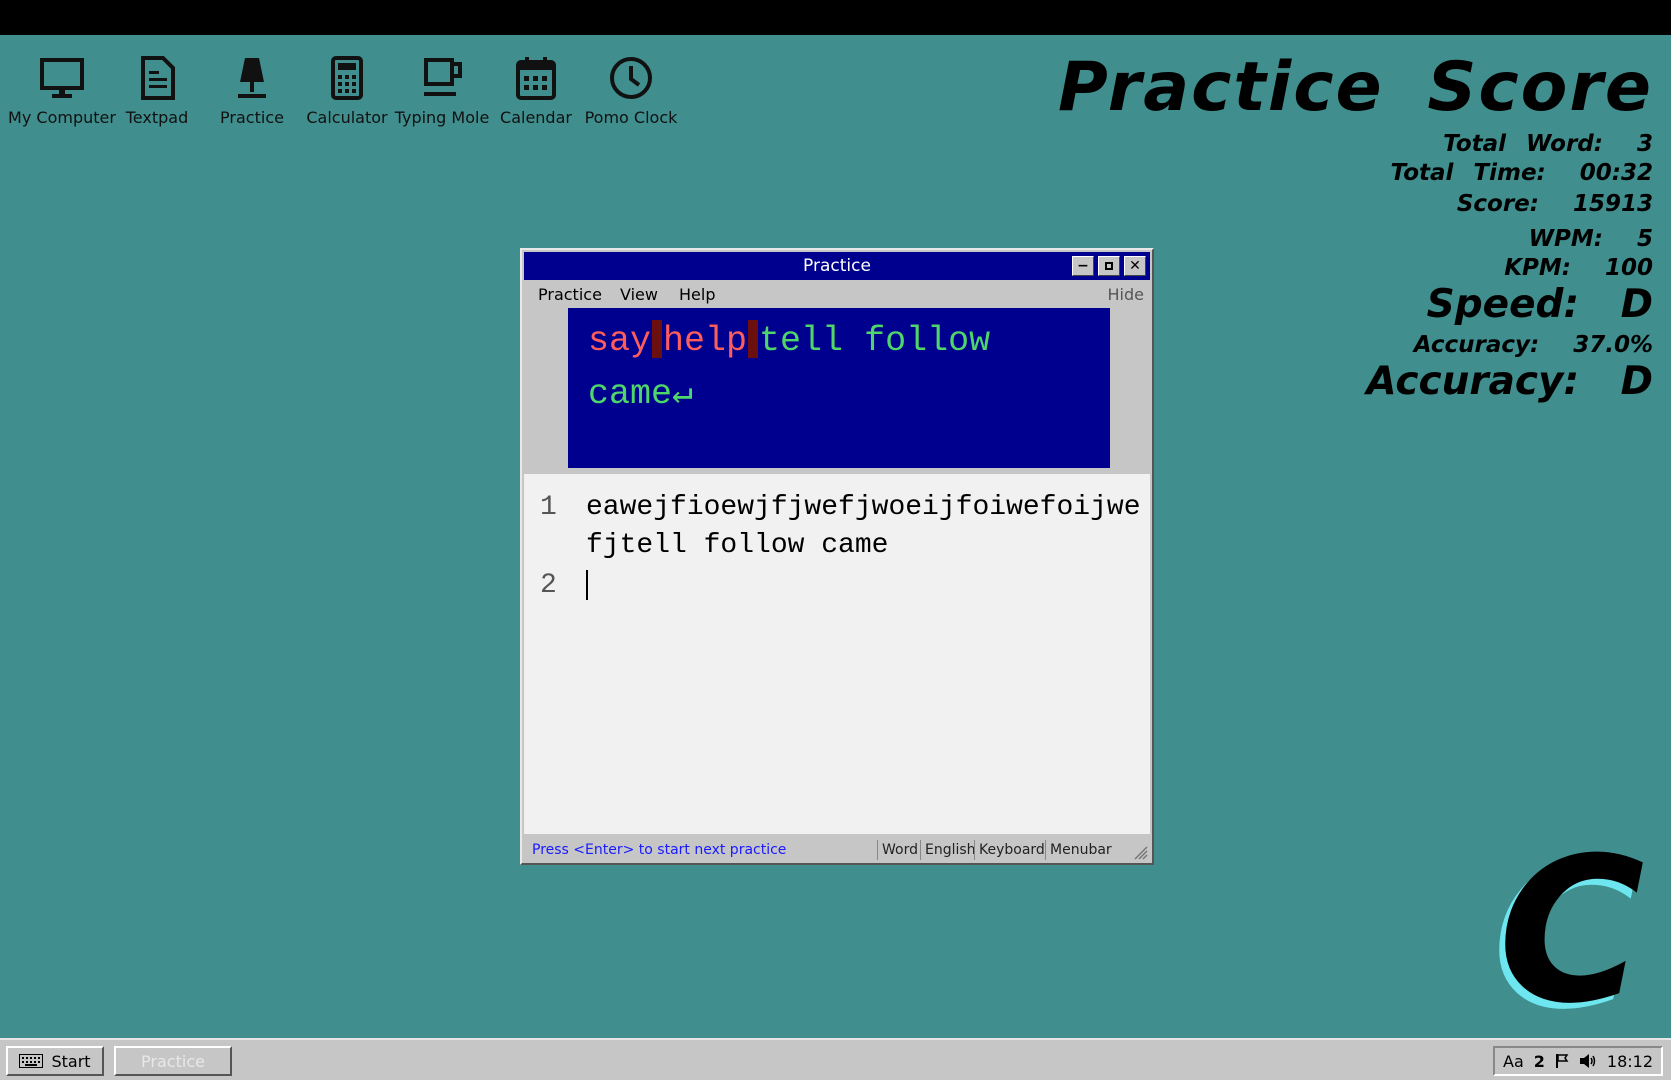  What do you see at coordinates (1140, 852) in the screenshot?
I see `resize-grip-icon` at bounding box center [1140, 852].